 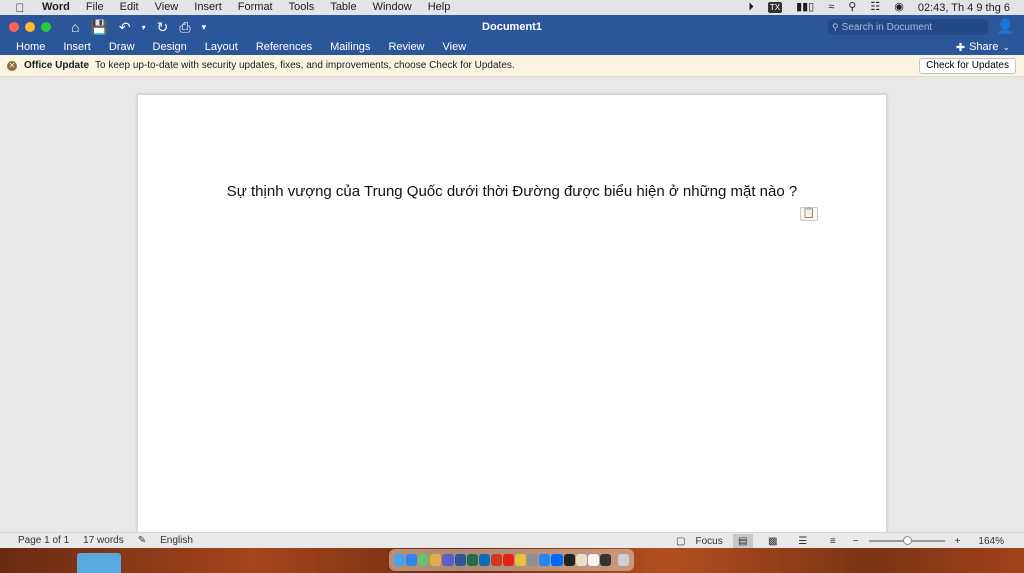 I want to click on redo-icon: ↻, so click(x=163, y=27).